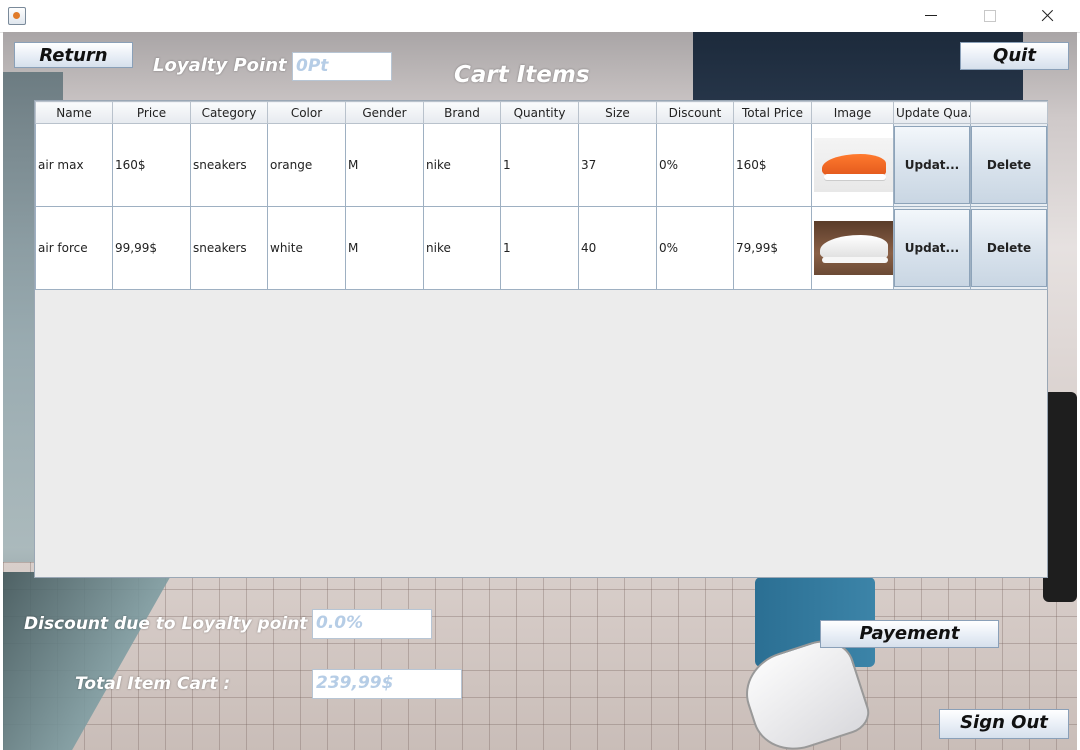  What do you see at coordinates (772, 165) in the screenshot?
I see `cell-total-price: 160$` at bounding box center [772, 165].